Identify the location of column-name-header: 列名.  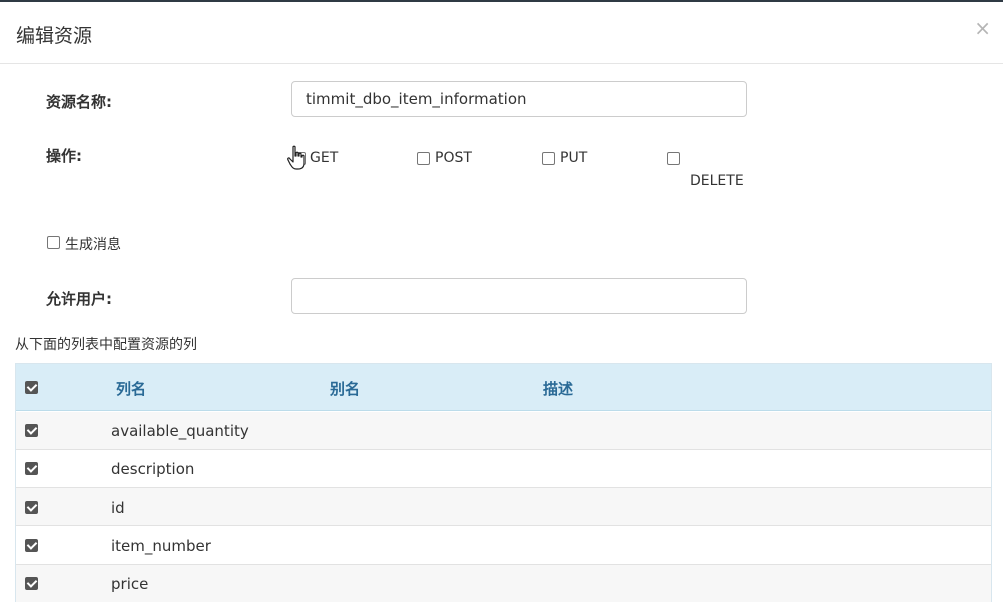
(131, 389).